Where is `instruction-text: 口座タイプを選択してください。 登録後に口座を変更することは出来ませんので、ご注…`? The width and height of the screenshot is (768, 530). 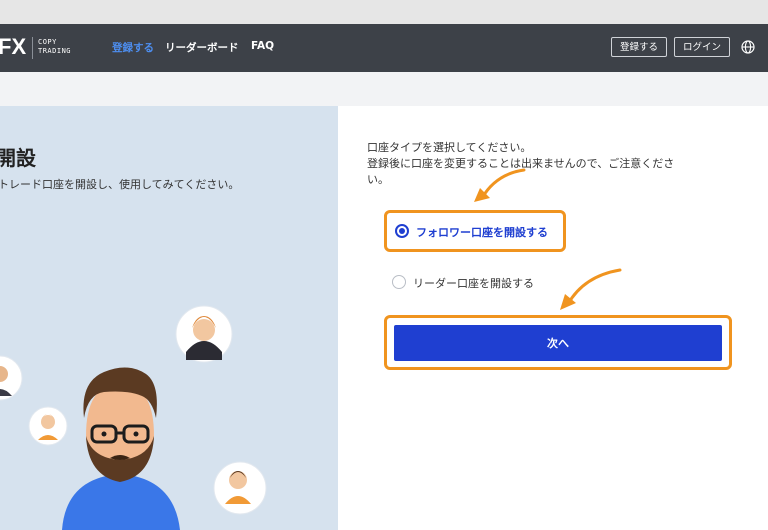
instruction-text: 口座タイプを選択してください。 登録後に口座を変更することは出来ませんので、ご注… is located at coordinates (547, 164).